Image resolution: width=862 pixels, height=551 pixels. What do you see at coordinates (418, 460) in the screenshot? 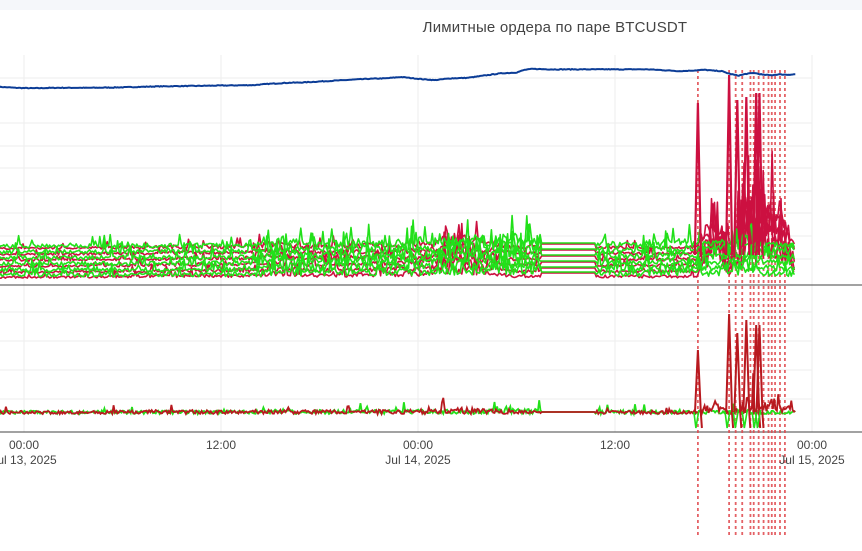
I see `x-tick-date-2: Jul 14, 2025` at bounding box center [418, 460].